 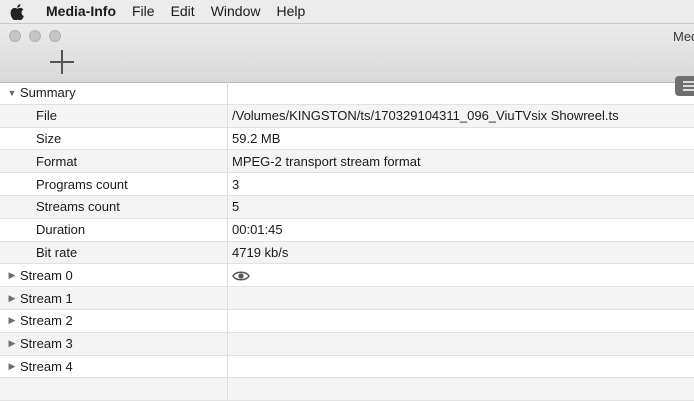 I want to click on table-row: Format MPEG-2 transport stream format, so click(x=347, y=162).